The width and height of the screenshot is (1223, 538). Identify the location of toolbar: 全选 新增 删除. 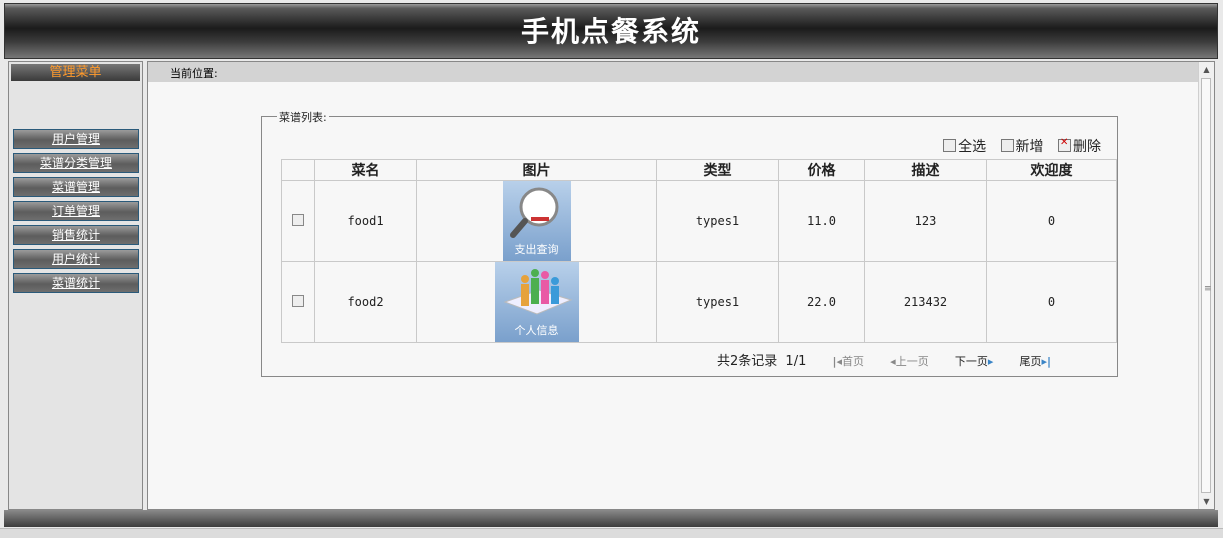
(1017, 146).